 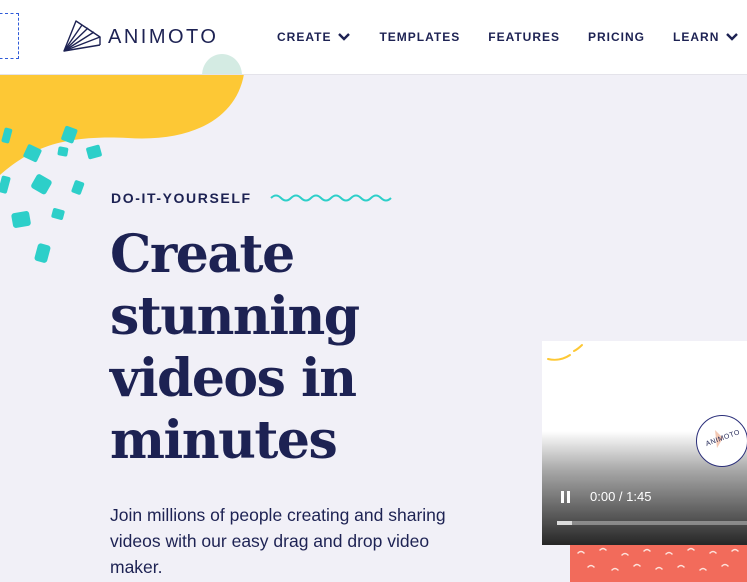 I want to click on pause-icon, so click(x=566, y=497).